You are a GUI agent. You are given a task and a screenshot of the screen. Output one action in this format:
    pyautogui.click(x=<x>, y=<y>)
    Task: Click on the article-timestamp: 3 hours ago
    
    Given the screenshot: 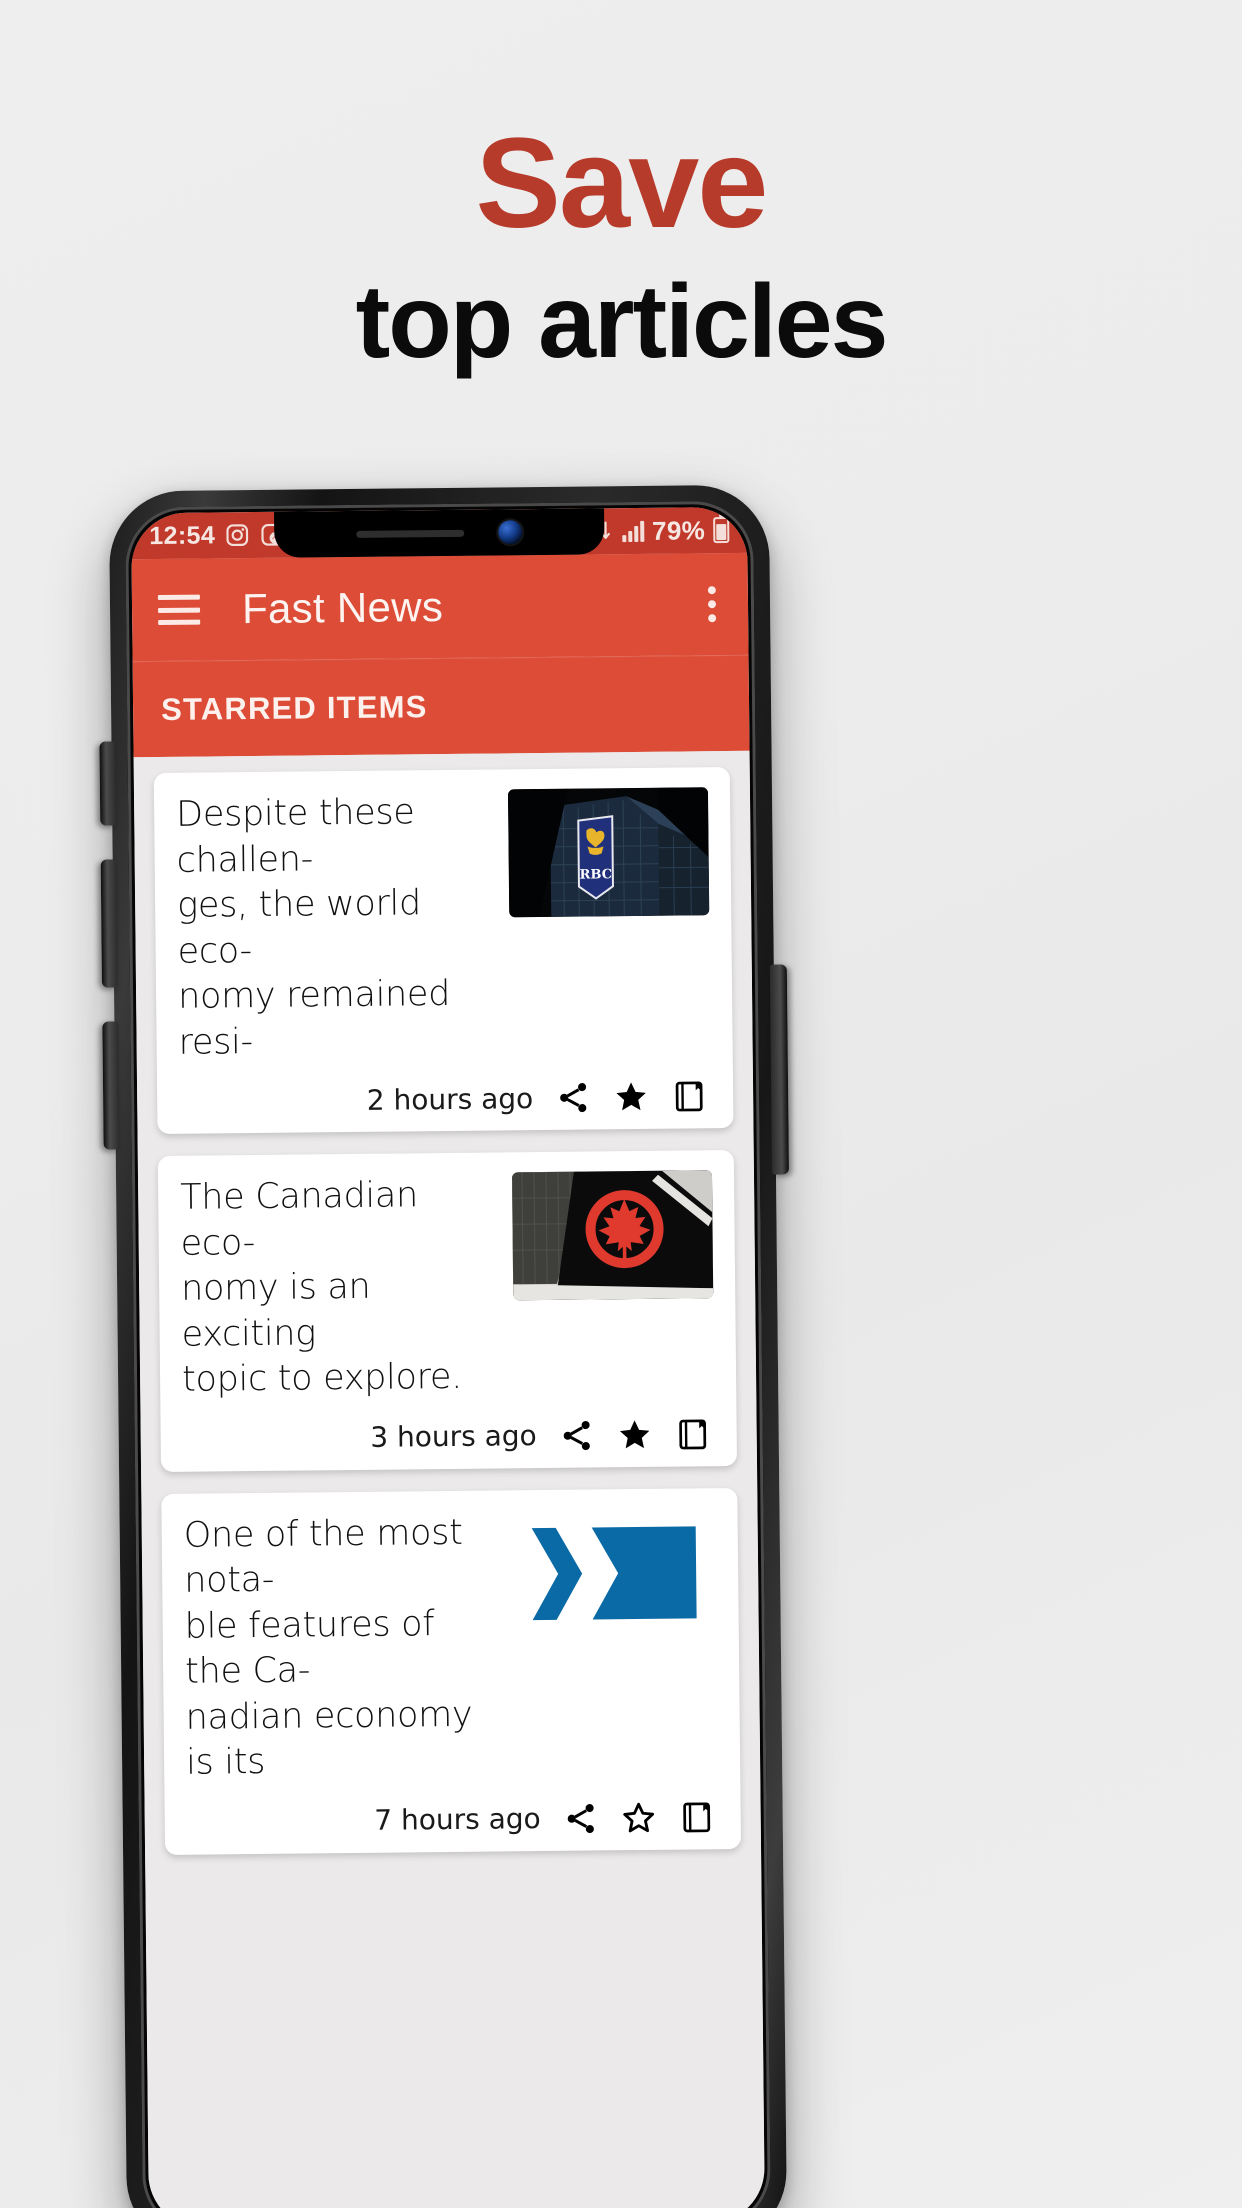 What is the action you would take?
    pyautogui.click(x=453, y=1436)
    